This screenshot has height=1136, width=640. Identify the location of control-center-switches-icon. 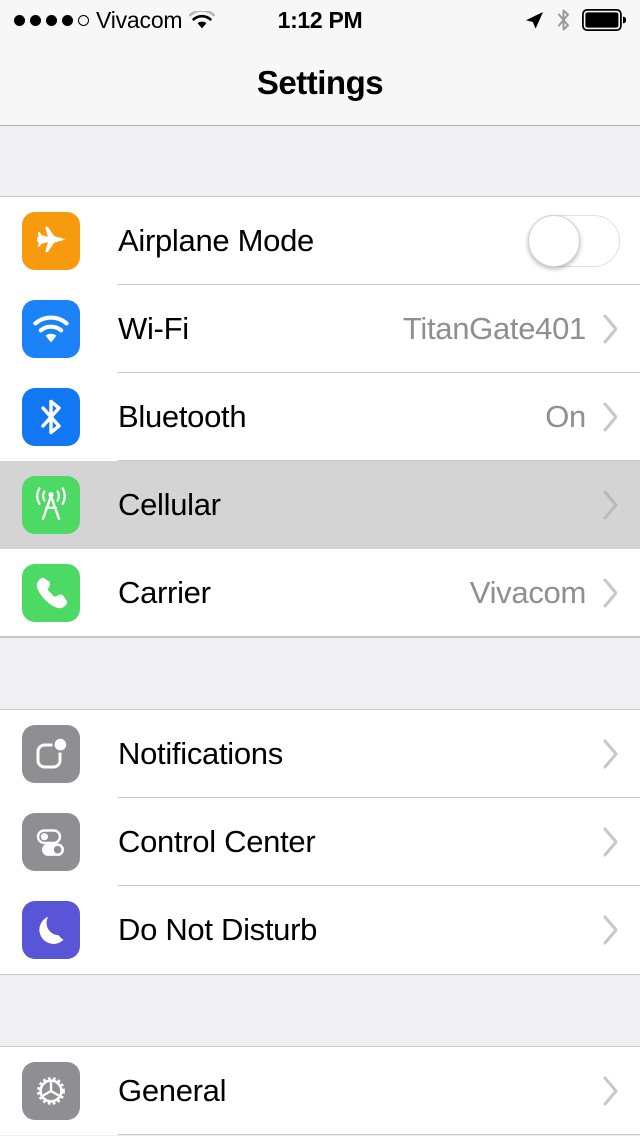
(51, 842).